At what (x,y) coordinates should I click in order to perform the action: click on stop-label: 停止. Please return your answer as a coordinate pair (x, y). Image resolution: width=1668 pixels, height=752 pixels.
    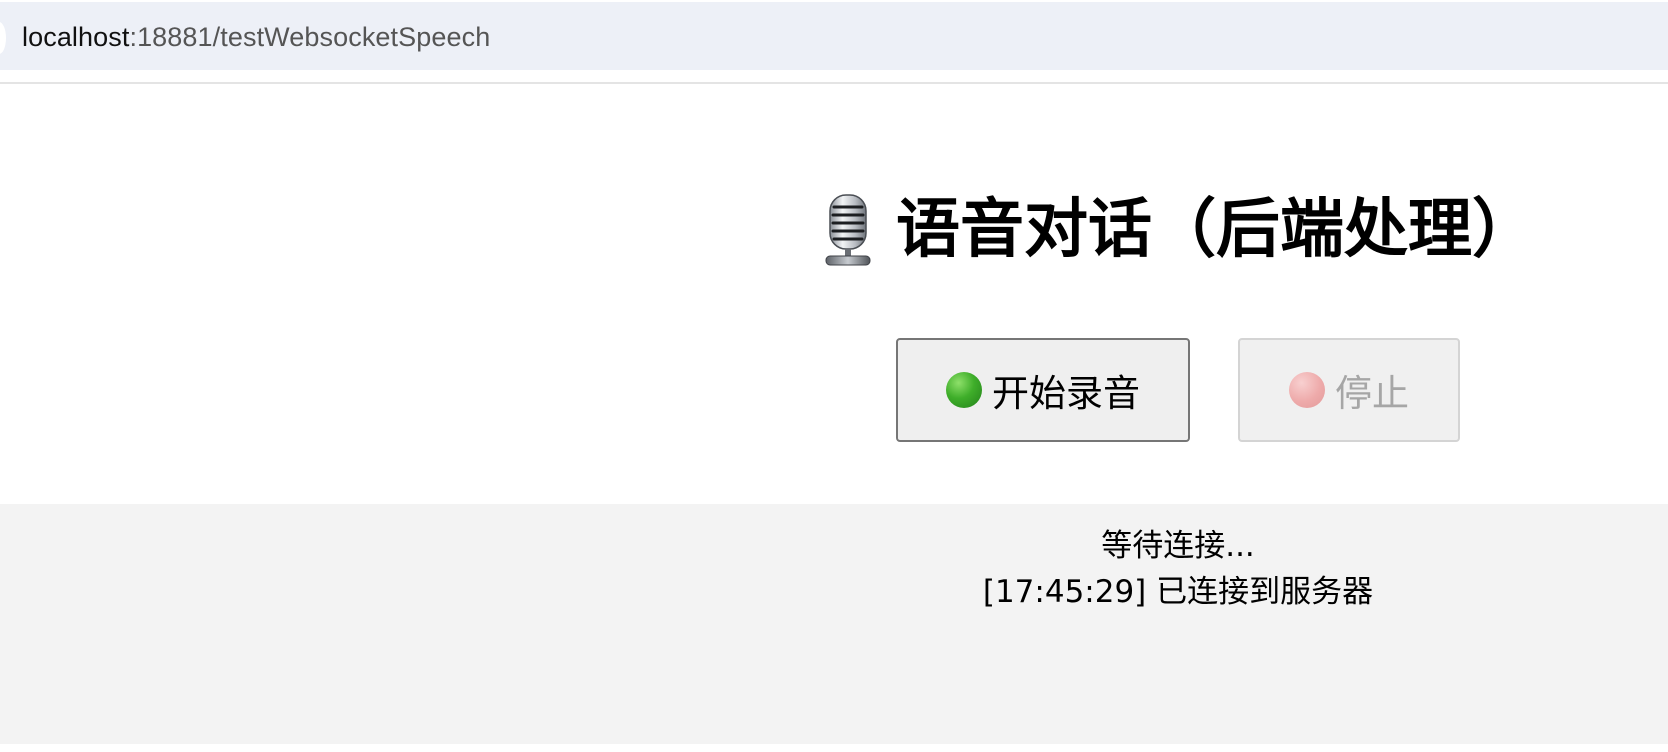
    Looking at the image, I should click on (1372, 393).